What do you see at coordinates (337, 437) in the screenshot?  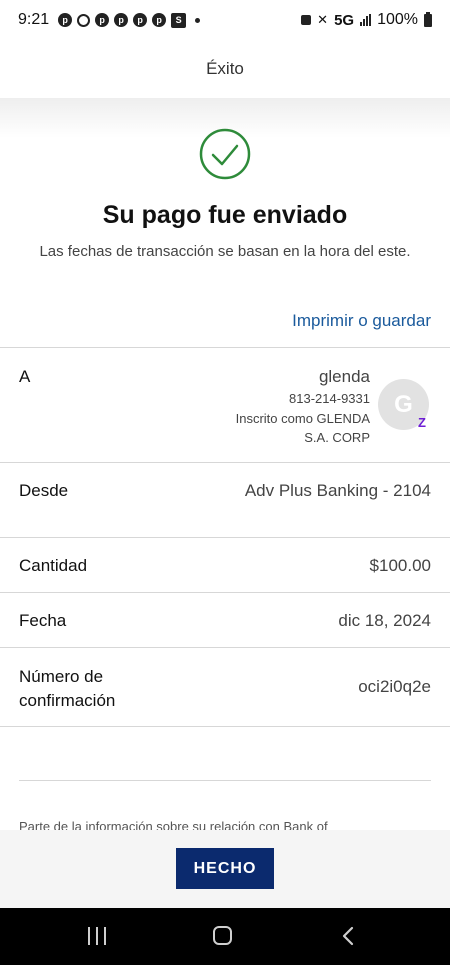 I see `recipient-registered-as-line2: S.A. CORP` at bounding box center [337, 437].